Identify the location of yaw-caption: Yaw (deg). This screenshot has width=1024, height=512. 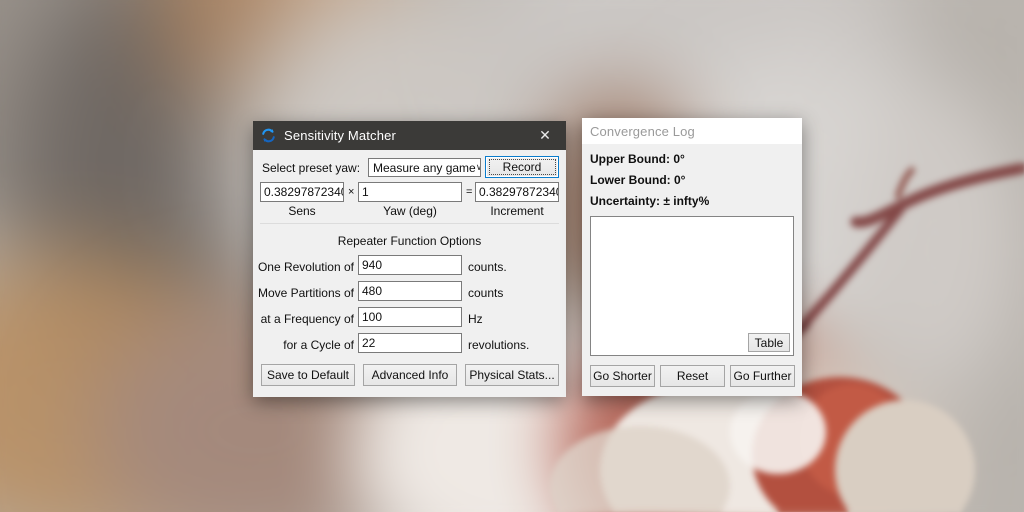
(410, 211).